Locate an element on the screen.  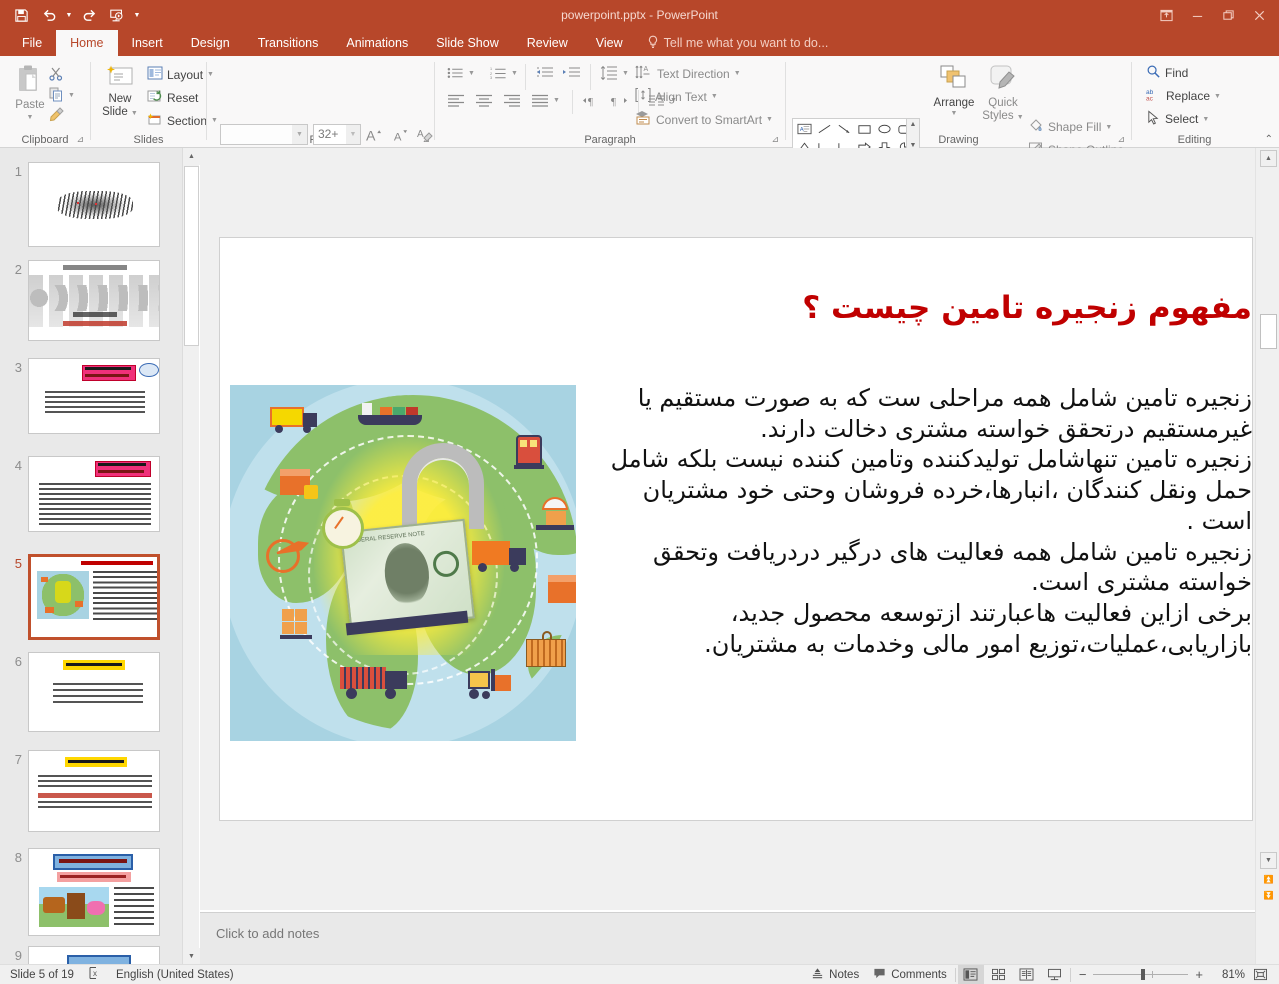
previous-slide-icon: ⏫ is located at coordinates (1268, 879).